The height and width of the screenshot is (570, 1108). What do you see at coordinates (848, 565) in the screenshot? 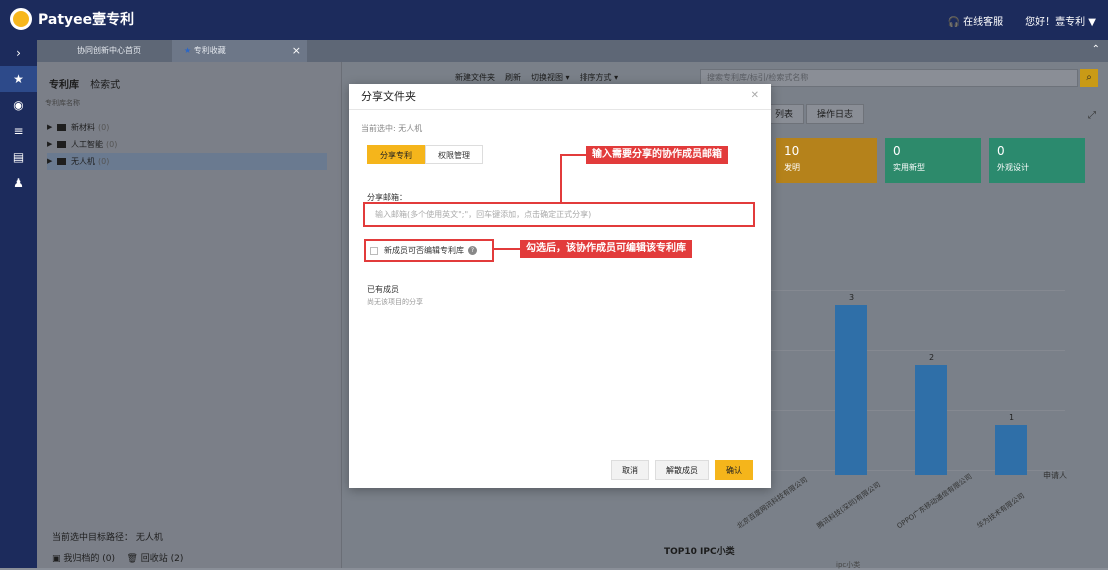
I see `chart-axis-ipc: ipc小类` at bounding box center [848, 565].